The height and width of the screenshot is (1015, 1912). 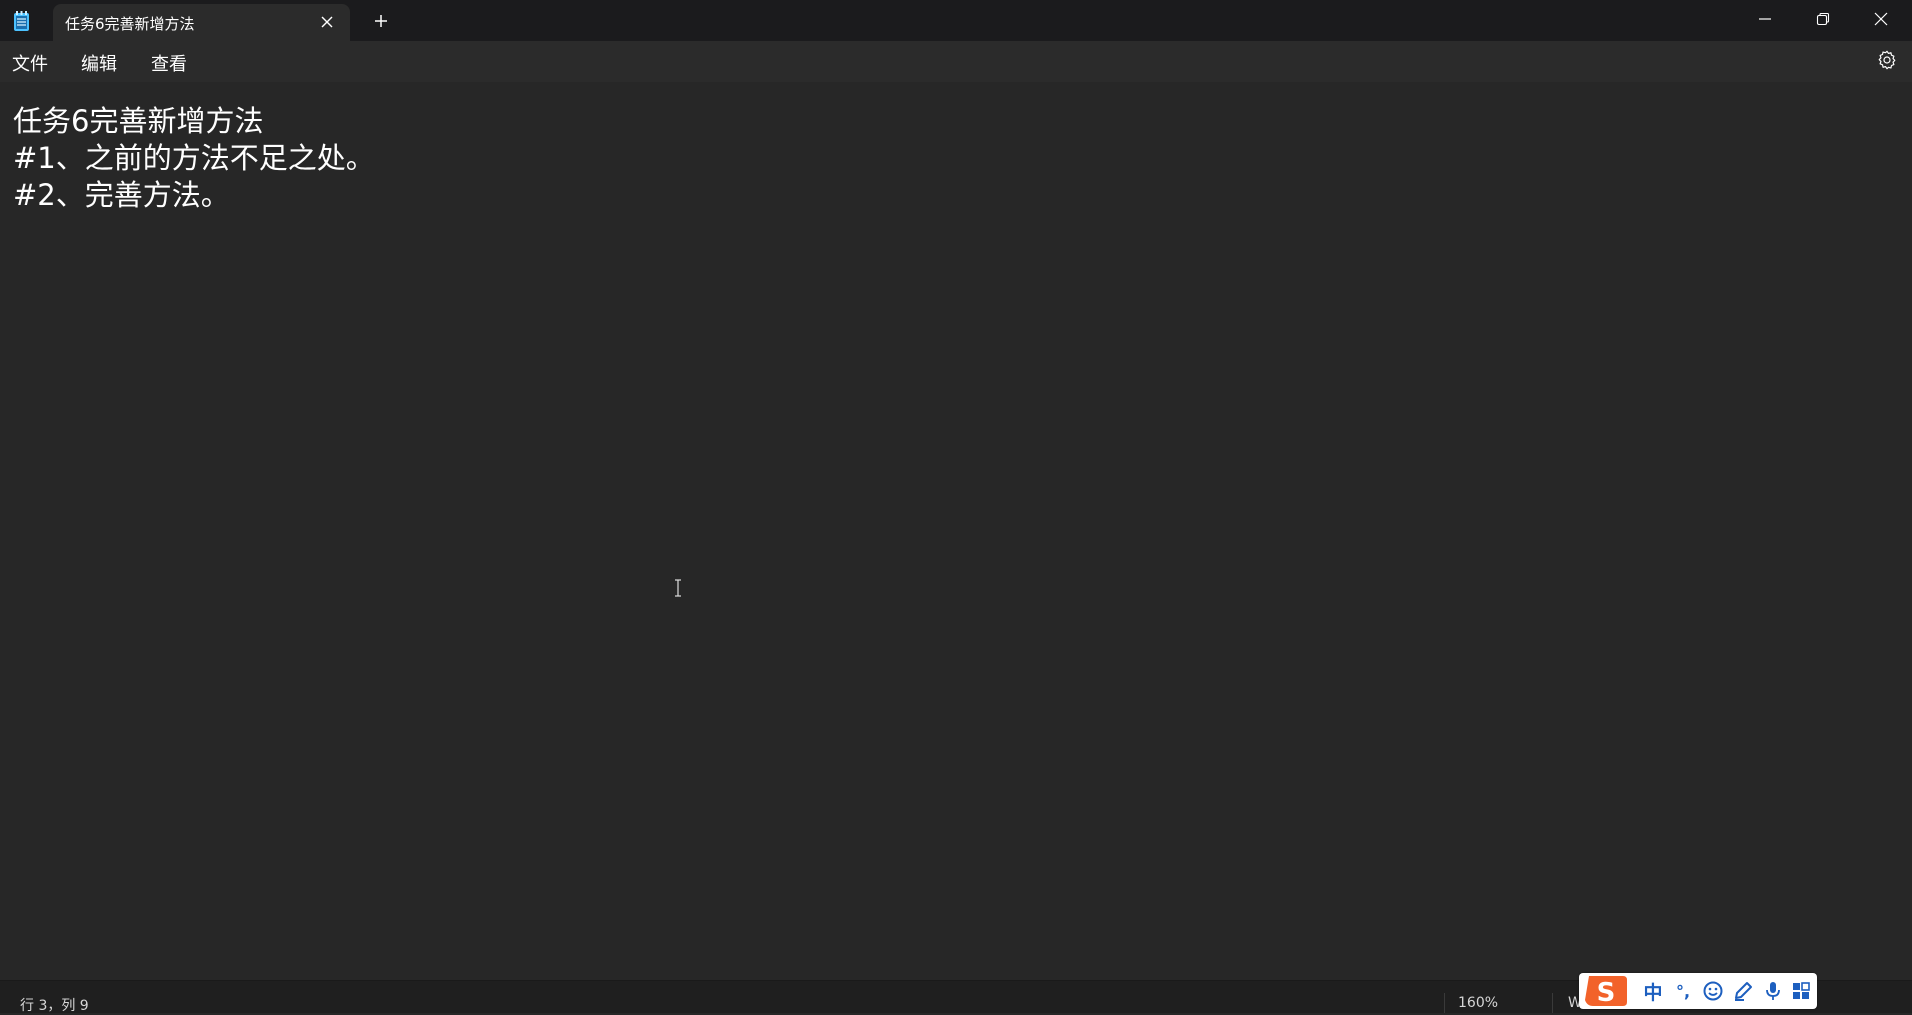 What do you see at coordinates (1653, 991) in the screenshot?
I see `ime-chinese-mode: 中` at bounding box center [1653, 991].